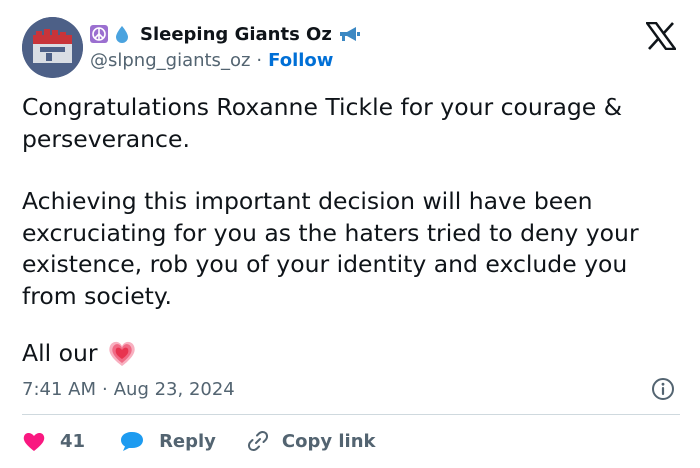 The width and height of the screenshot is (700, 468). Describe the element at coordinates (59, 389) in the screenshot. I see `tweet-time: 7:41 AM` at that location.